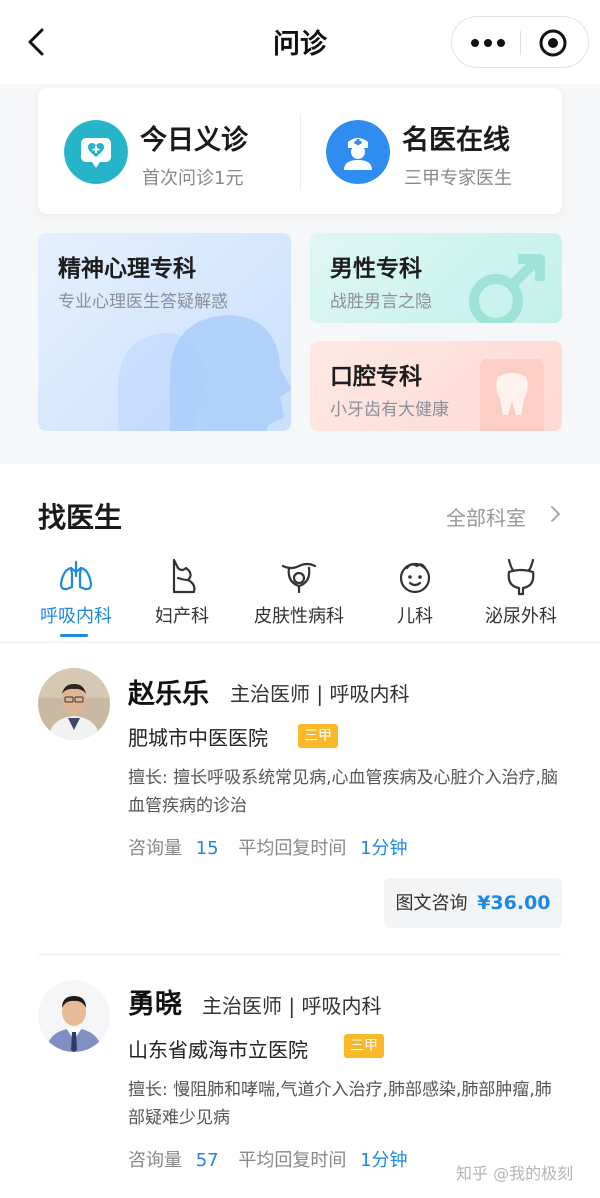 This screenshot has height=1198, width=600. I want to click on dental-subtitle: 小牙齿有大健康, so click(389, 410).